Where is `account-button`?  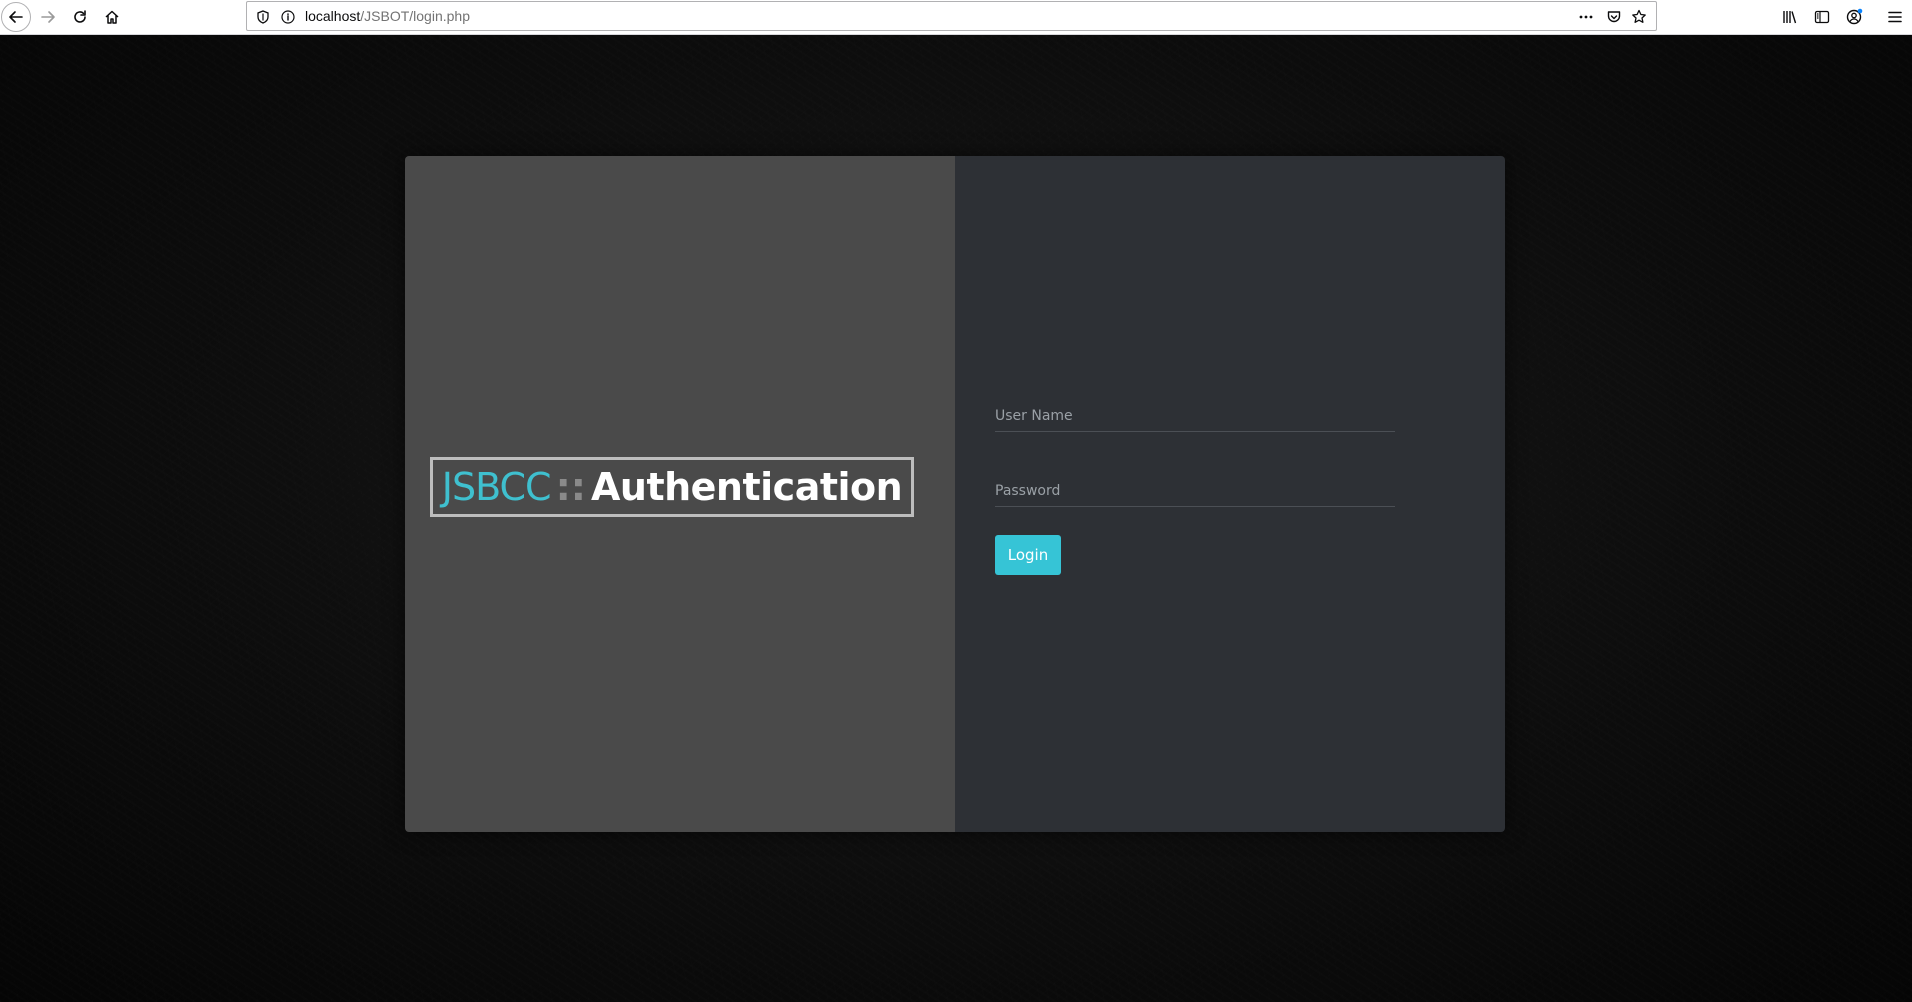 account-button is located at coordinates (1854, 17).